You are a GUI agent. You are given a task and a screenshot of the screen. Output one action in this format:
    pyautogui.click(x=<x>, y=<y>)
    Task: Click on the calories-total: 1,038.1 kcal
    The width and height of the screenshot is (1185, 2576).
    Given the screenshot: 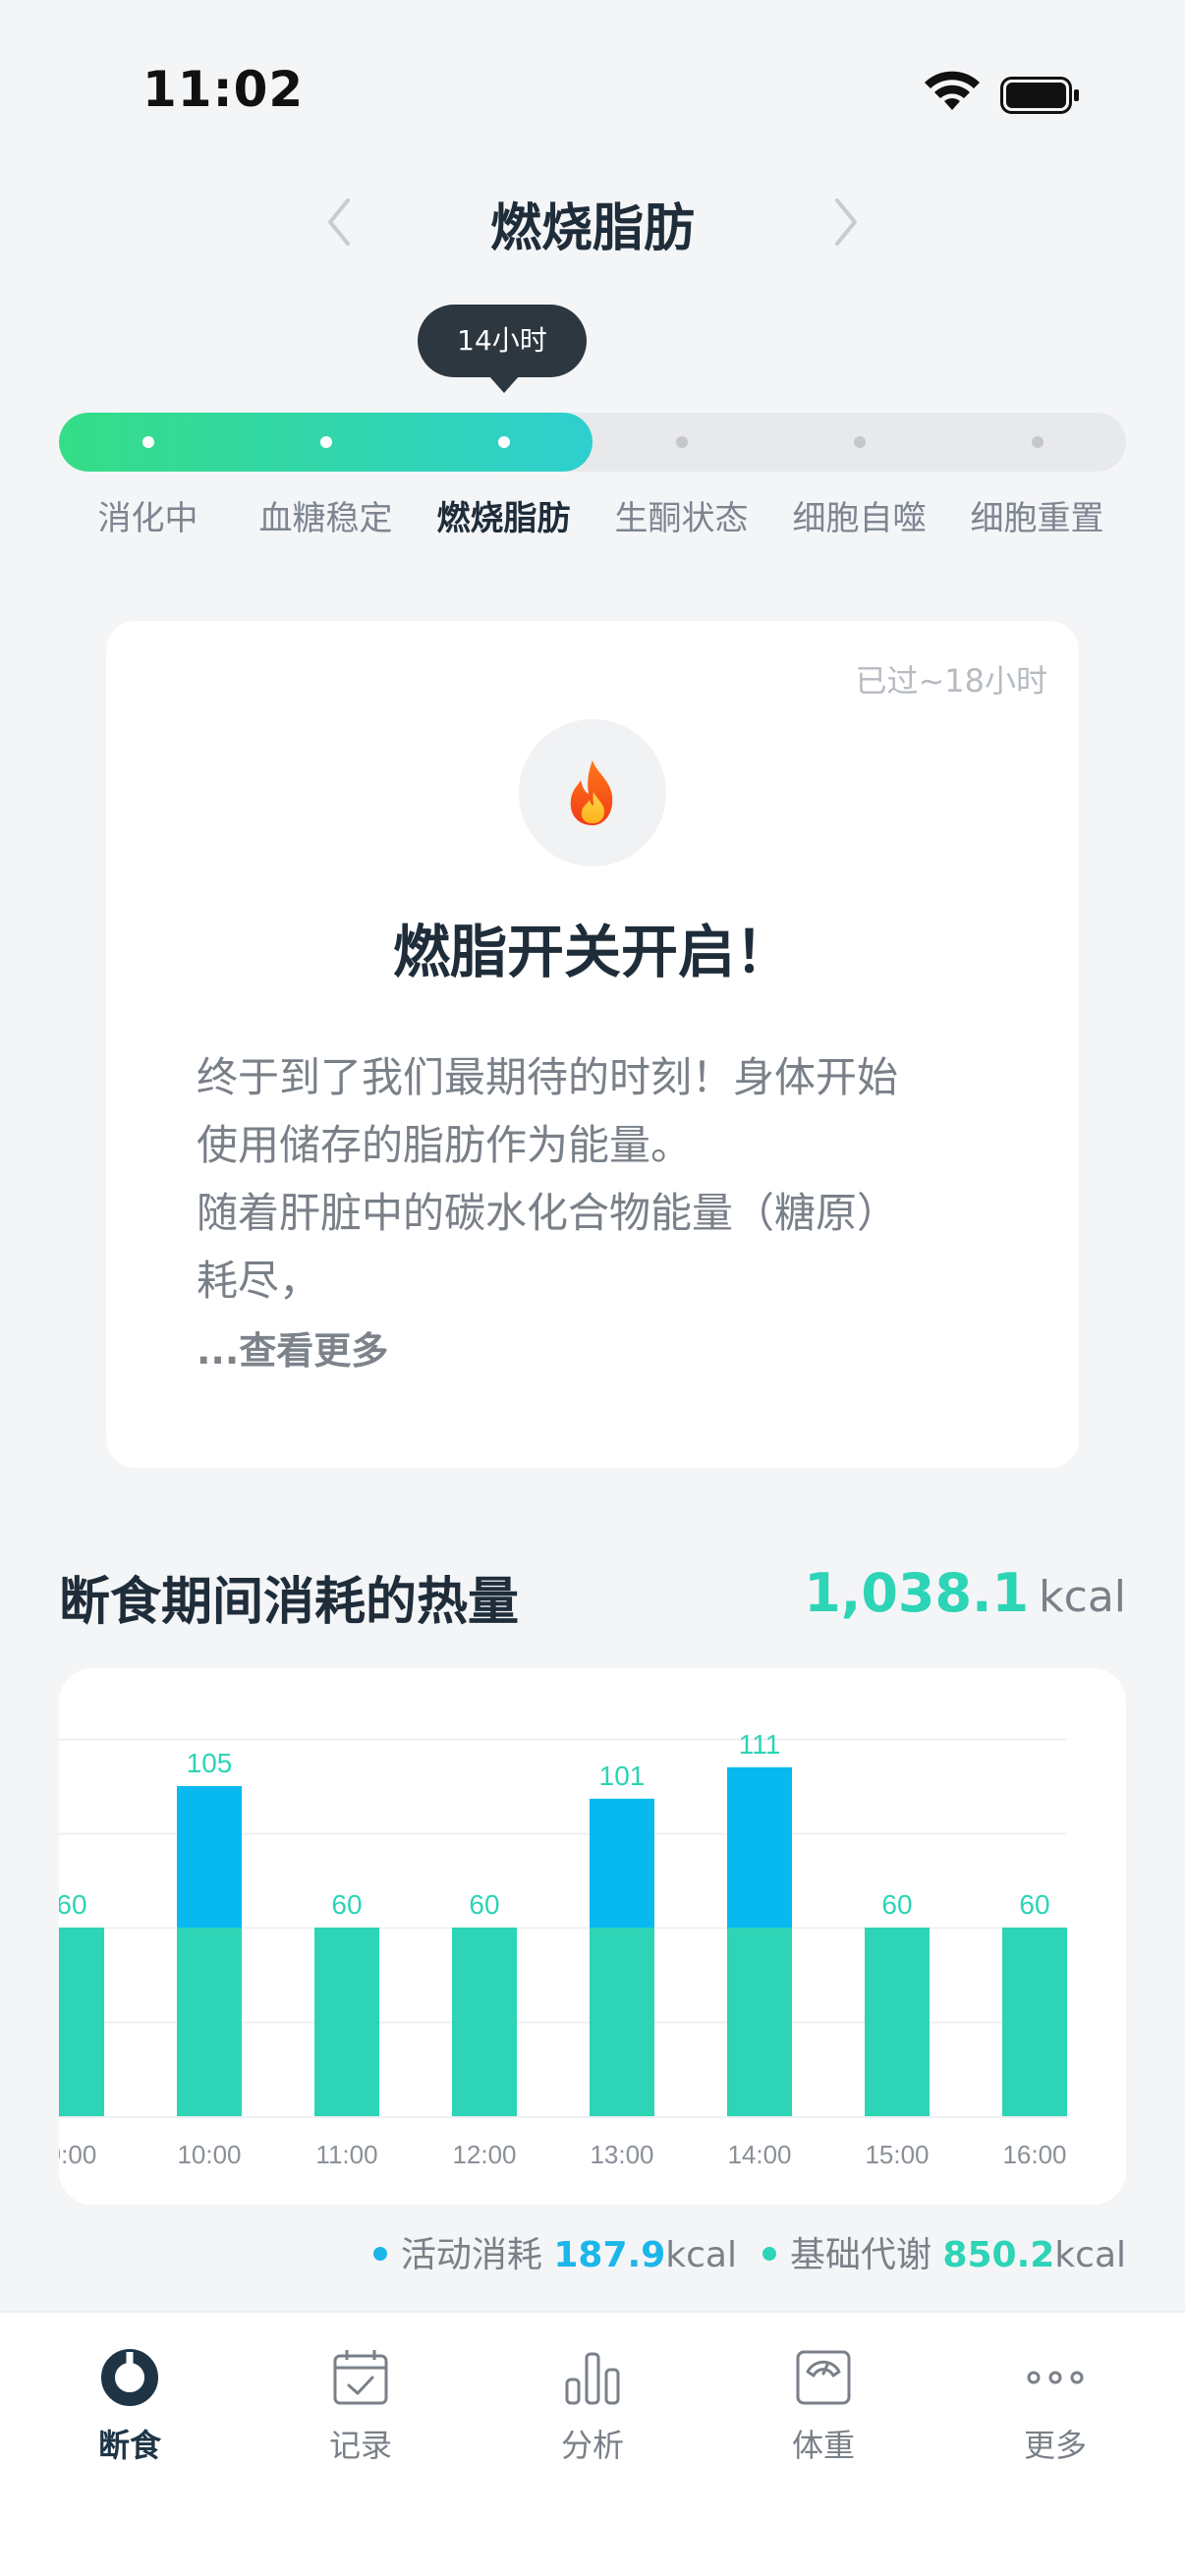 What is the action you would take?
    pyautogui.click(x=965, y=1593)
    